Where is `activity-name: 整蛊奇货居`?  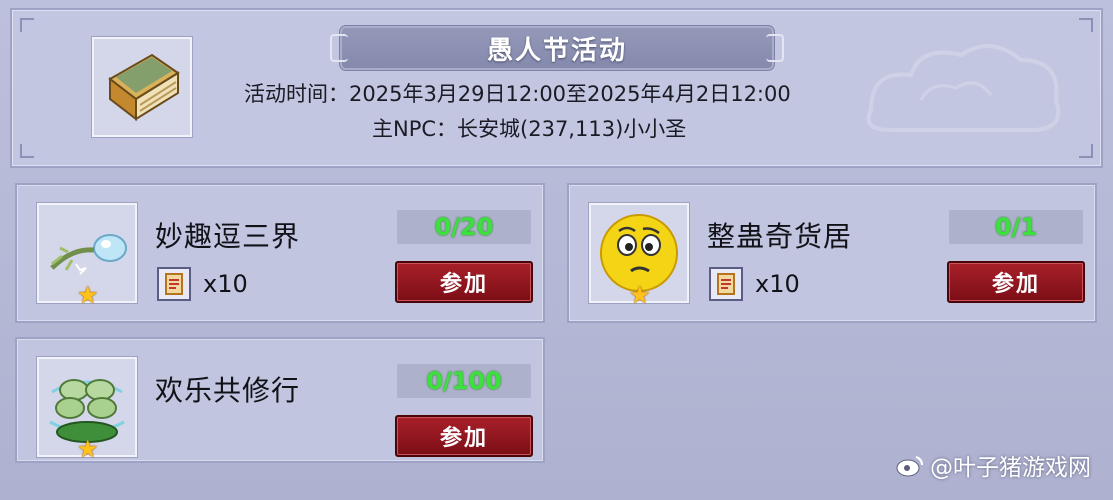
activity-name: 整蛊奇货居 is located at coordinates (780, 236).